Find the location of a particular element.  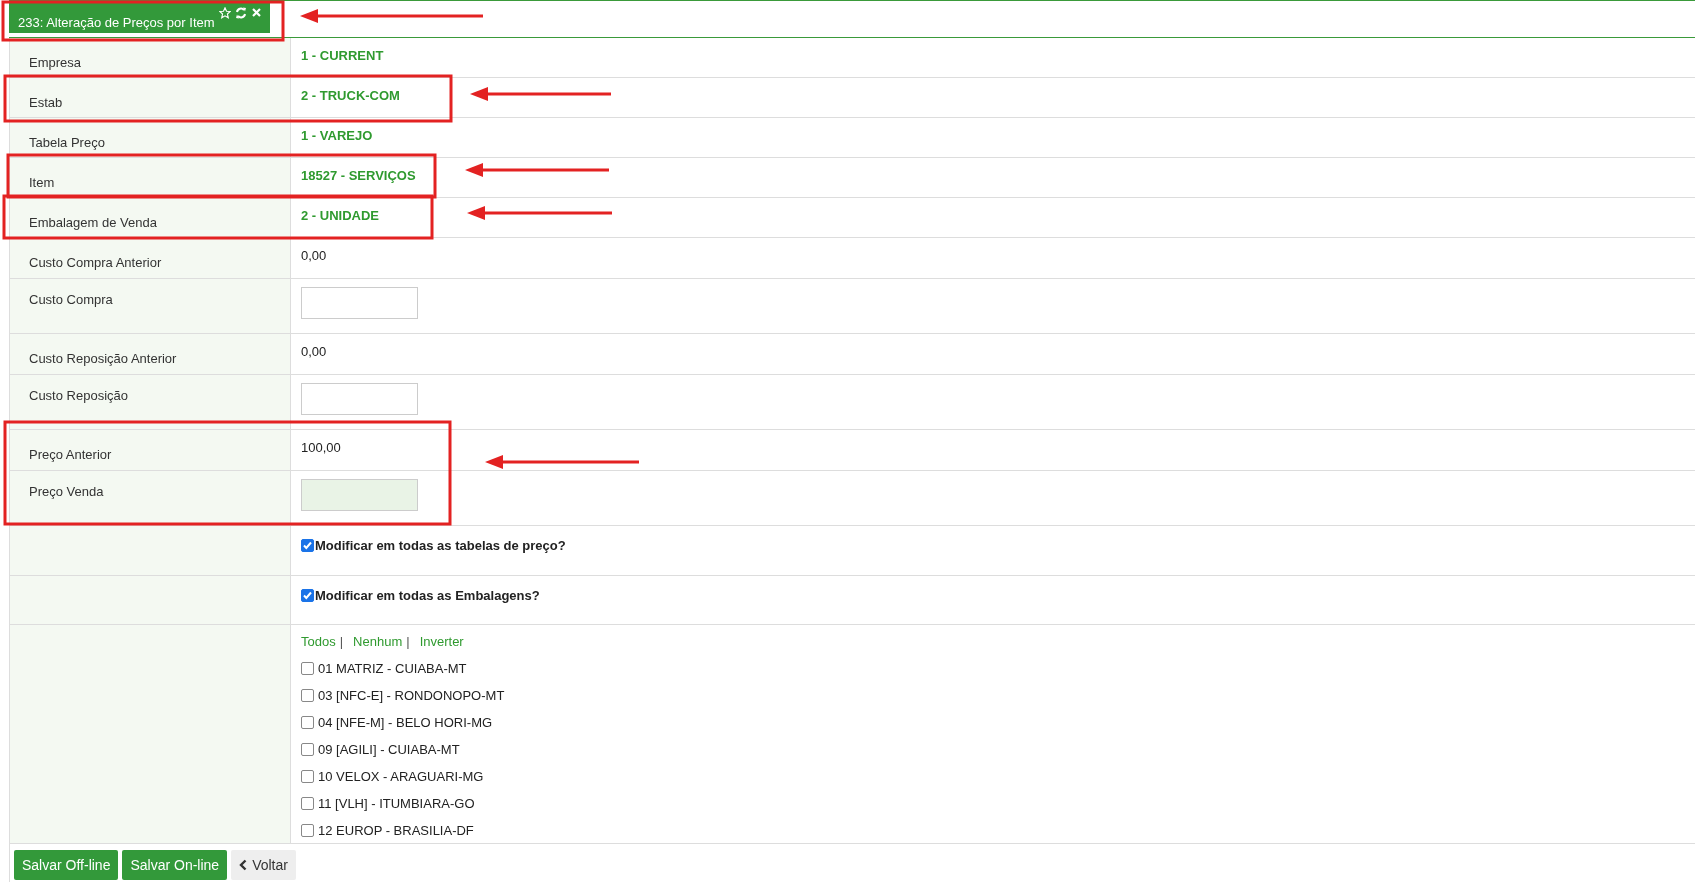

establishment-label: 09 [AGILI] - CUIABA-MT is located at coordinates (389, 749).